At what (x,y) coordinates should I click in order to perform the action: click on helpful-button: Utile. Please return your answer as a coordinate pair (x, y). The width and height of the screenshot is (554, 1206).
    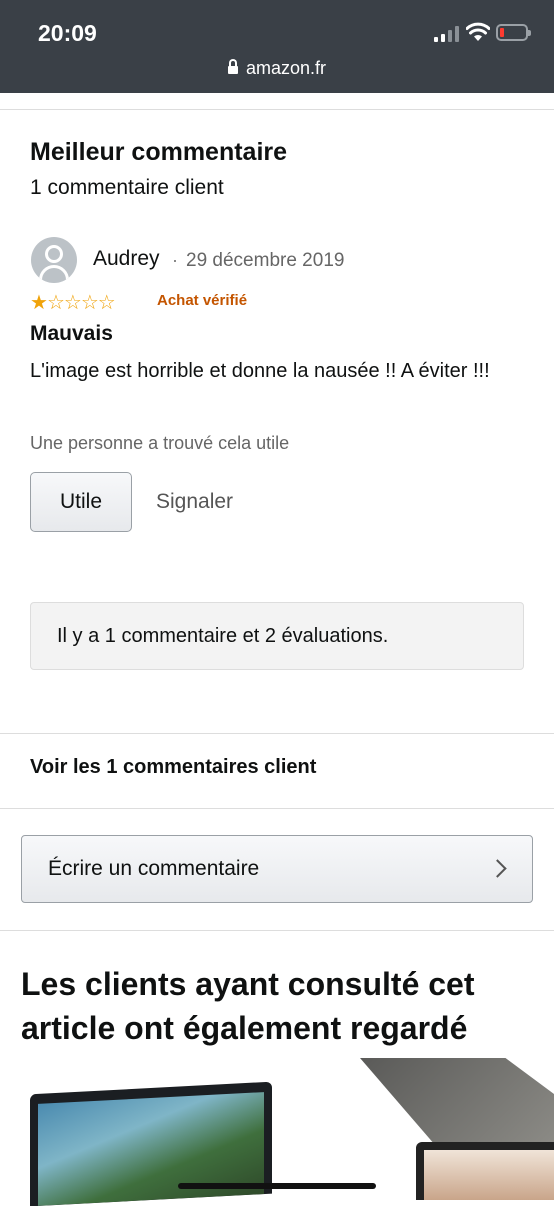
    Looking at the image, I should click on (81, 502).